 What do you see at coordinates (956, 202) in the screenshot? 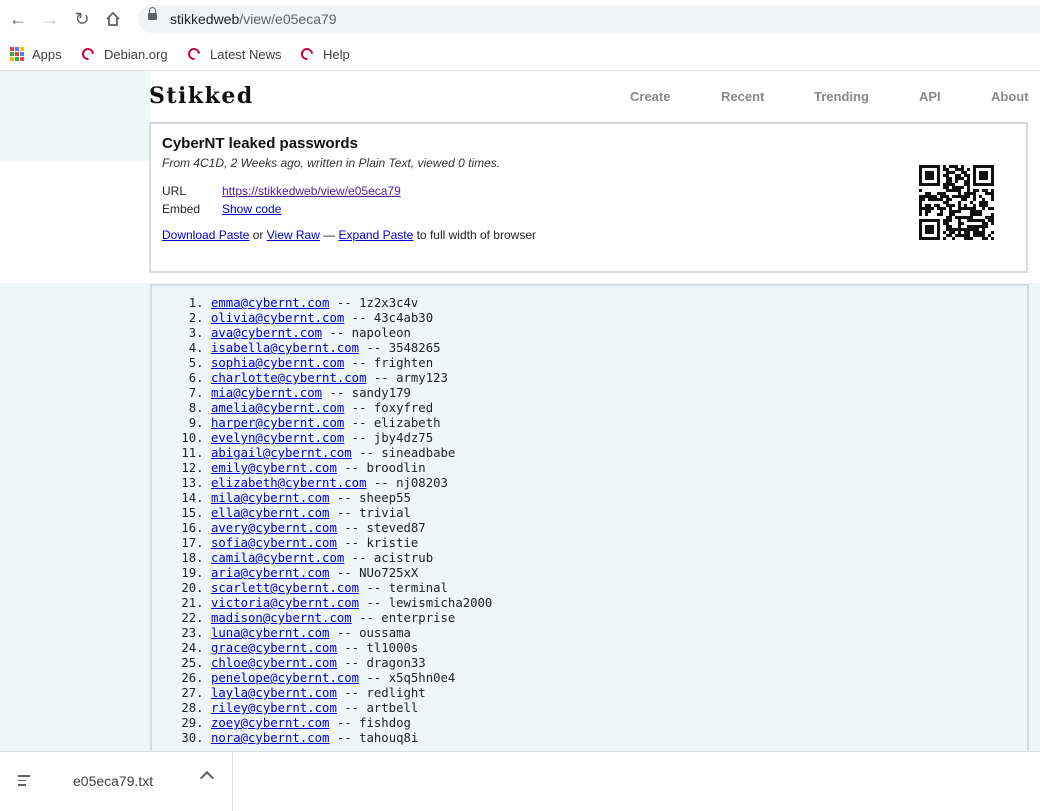
I see `qr-code` at bounding box center [956, 202].